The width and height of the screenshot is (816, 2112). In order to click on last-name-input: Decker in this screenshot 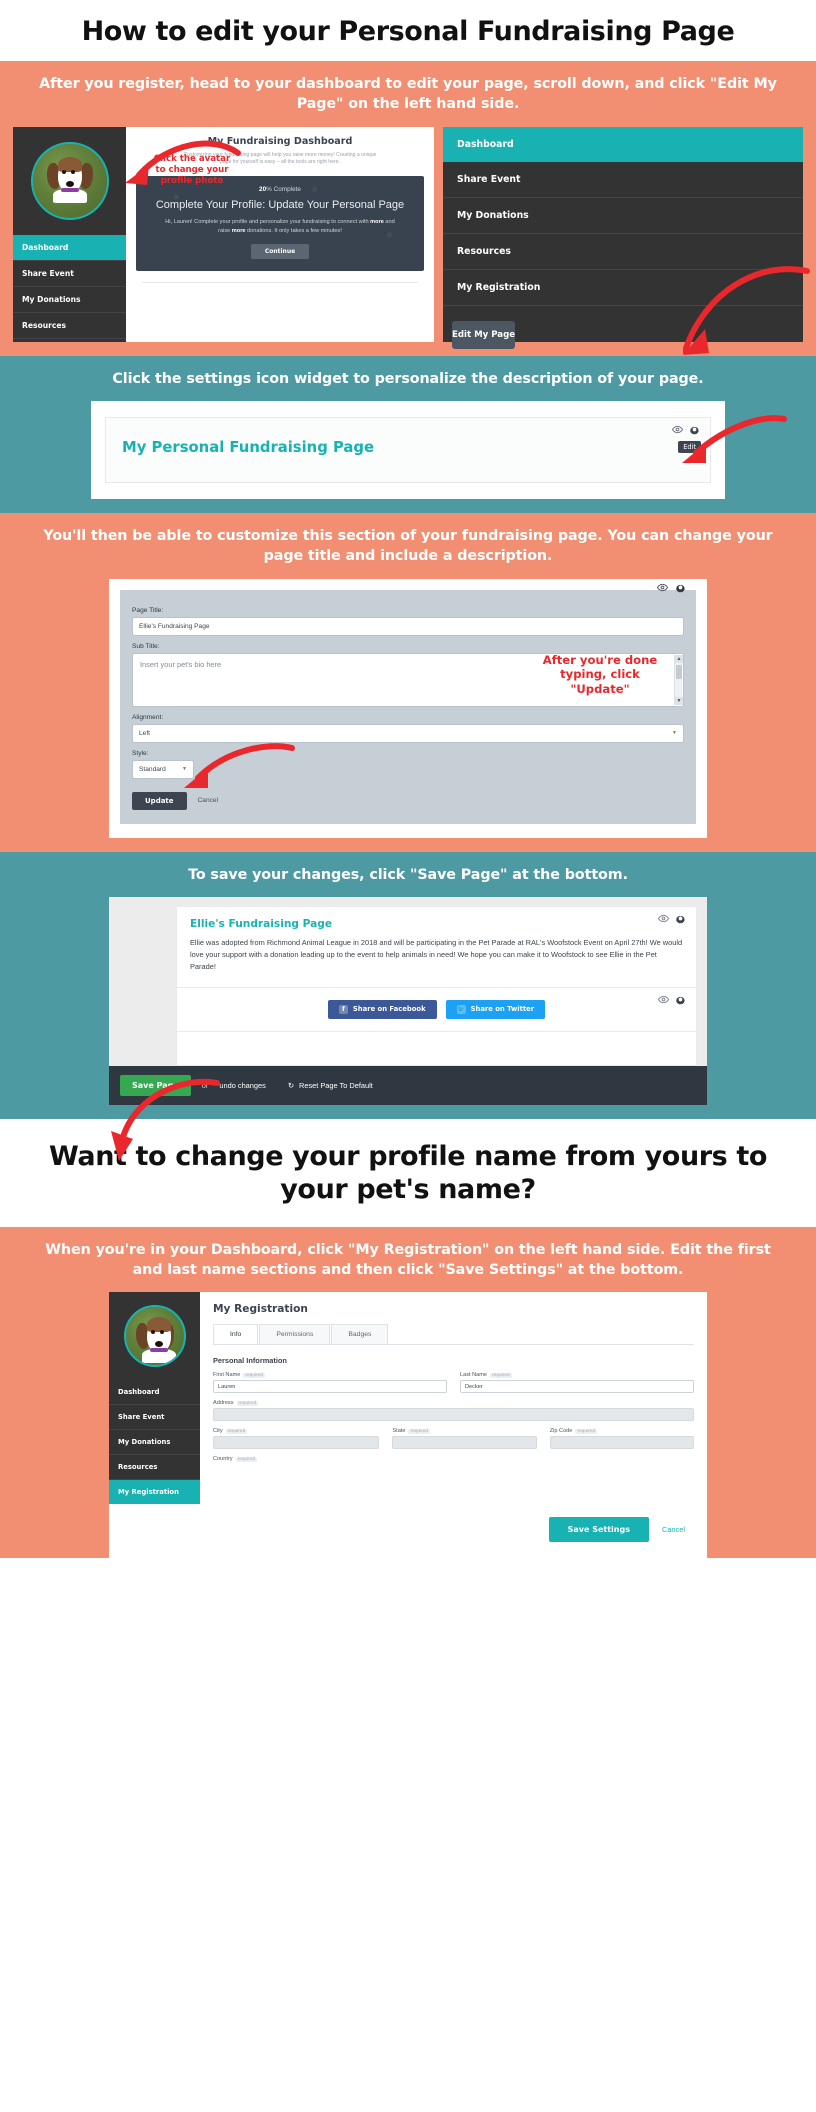, I will do `click(577, 1387)`.